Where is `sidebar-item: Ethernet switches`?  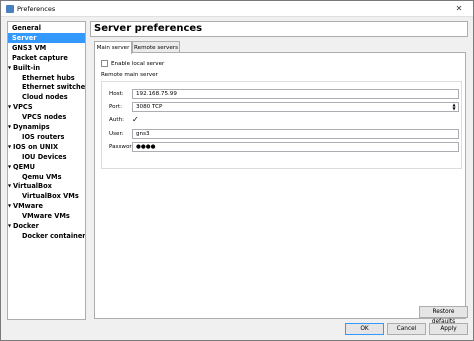 sidebar-item: Ethernet switches is located at coordinates (54, 87).